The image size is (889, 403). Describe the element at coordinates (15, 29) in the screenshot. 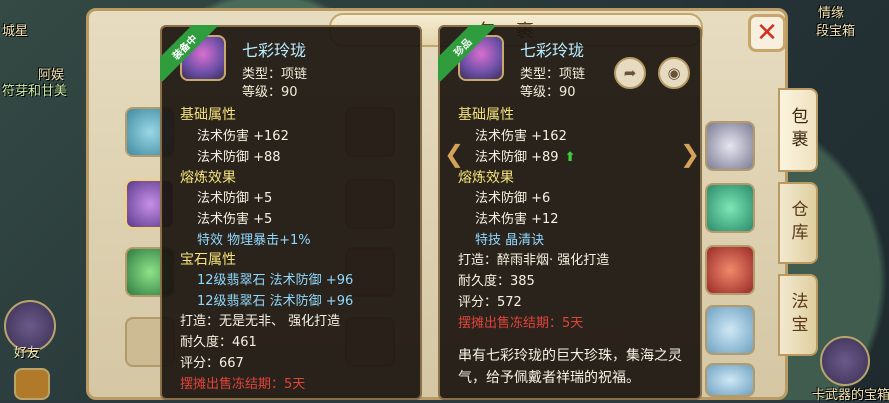

I see `npc-name-top-left: 城星` at that location.